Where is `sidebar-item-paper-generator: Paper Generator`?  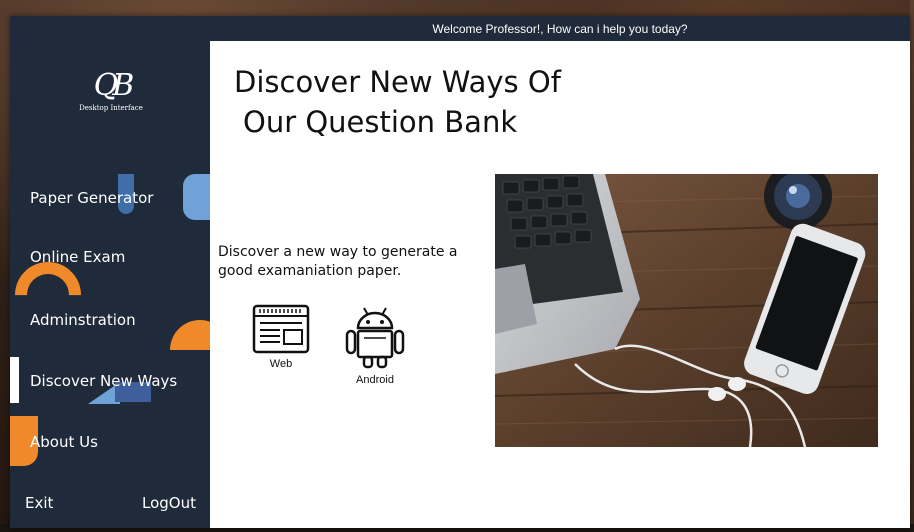
sidebar-item-paper-generator: Paper Generator is located at coordinates (91, 198).